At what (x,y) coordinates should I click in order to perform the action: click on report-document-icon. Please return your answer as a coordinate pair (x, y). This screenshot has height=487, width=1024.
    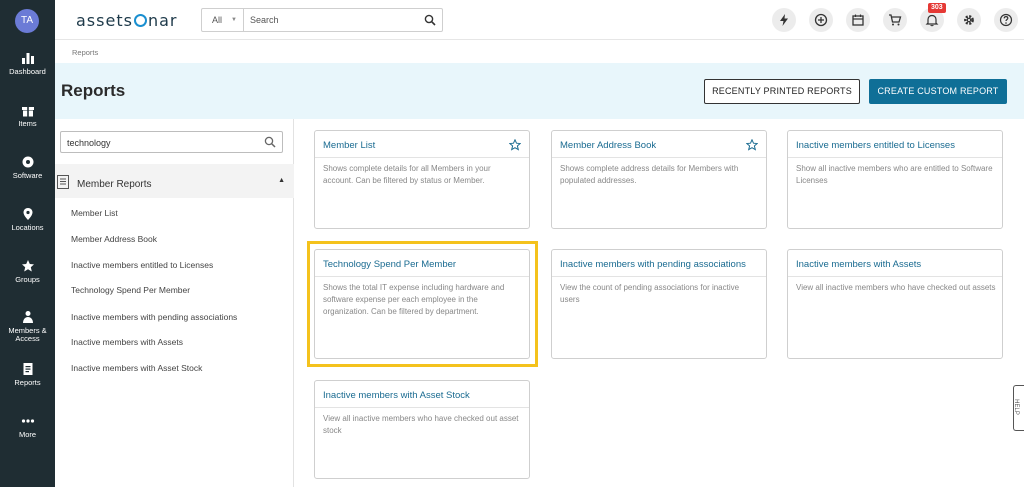
    Looking at the image, I should click on (63, 182).